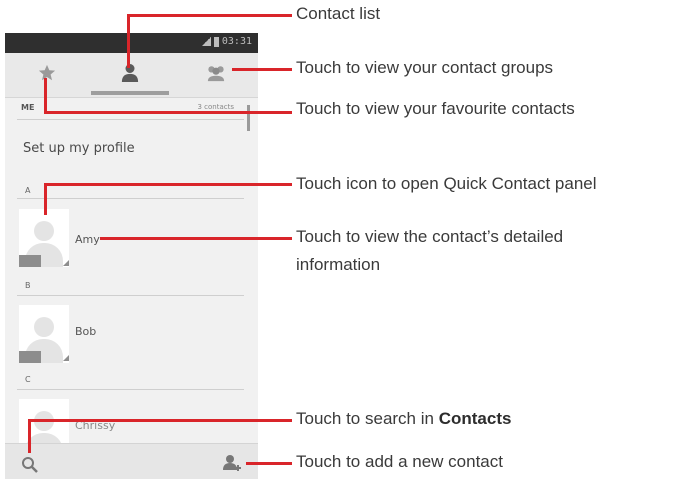 The image size is (679, 487). Describe the element at coordinates (435, 108) in the screenshot. I see `annotation-favourites: Touch to view your favourite contacts` at that location.